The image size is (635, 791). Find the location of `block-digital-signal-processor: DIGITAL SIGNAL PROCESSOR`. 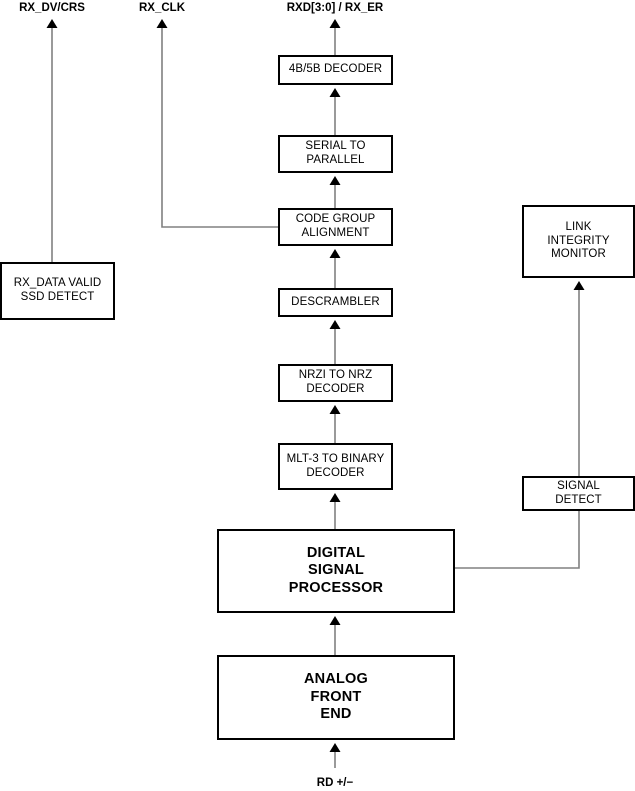

block-digital-signal-processor: DIGITAL SIGNAL PROCESSOR is located at coordinates (336, 571).